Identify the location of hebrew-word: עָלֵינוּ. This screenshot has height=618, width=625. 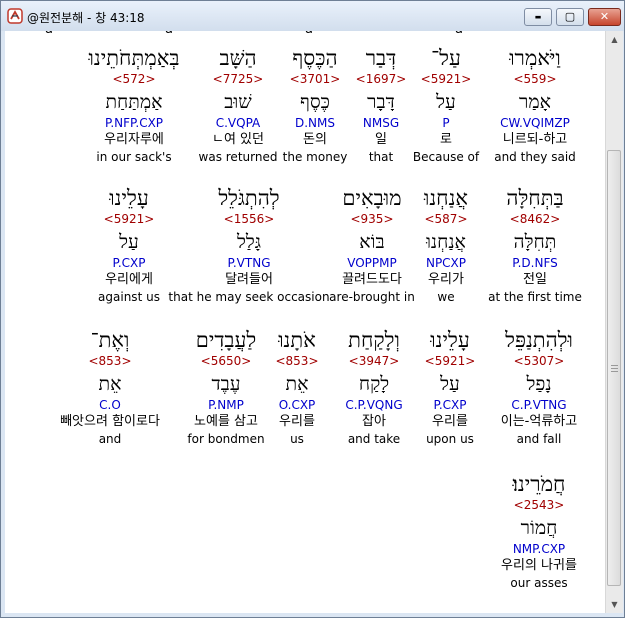
(129, 198).